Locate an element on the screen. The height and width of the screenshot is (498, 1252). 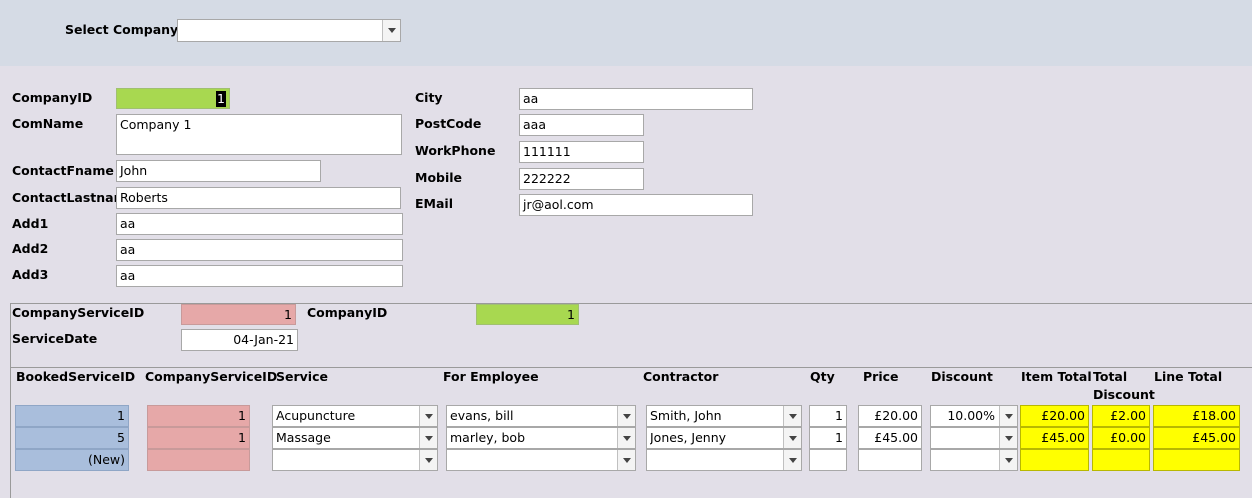
select-company-combo is located at coordinates (289, 30).